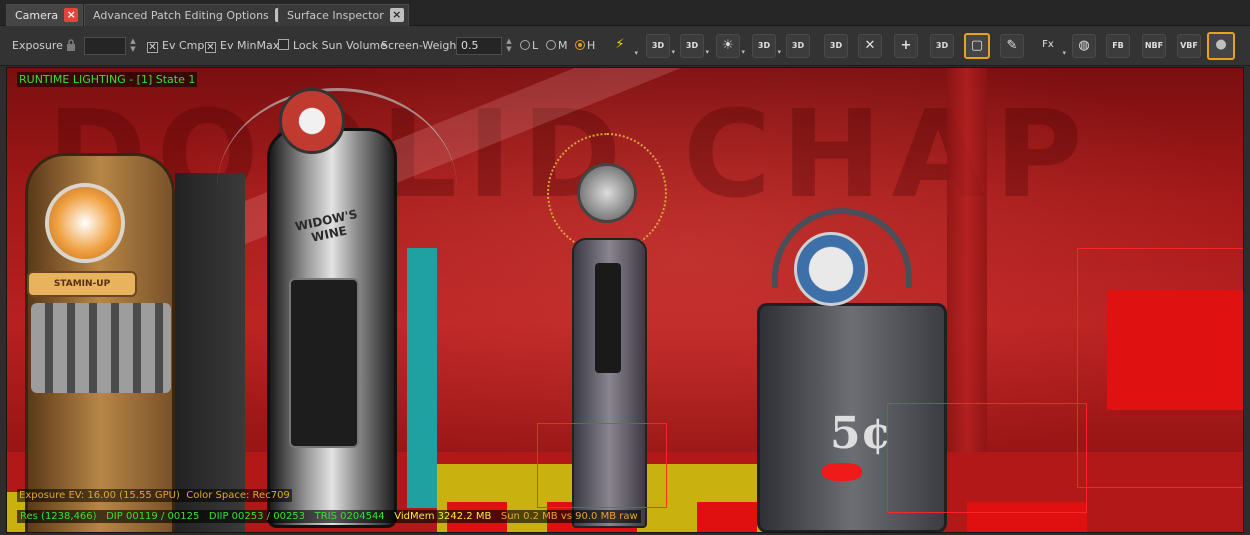 This screenshot has width=1250, height=535. I want to click on box-3d-icon: 3D ▾, so click(766, 46).